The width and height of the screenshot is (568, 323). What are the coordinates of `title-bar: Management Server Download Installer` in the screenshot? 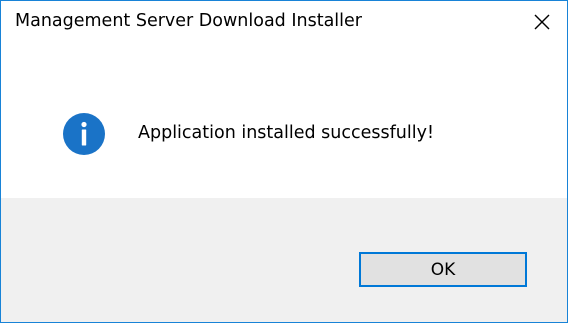 It's located at (284, 22).